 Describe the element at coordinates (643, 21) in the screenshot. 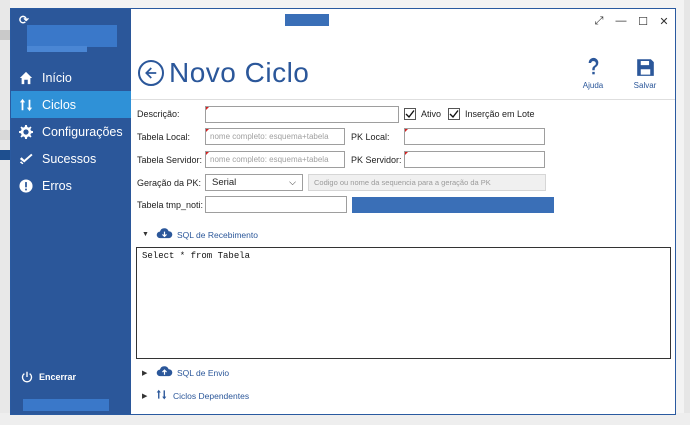

I see `maximize-button: ☐` at that location.